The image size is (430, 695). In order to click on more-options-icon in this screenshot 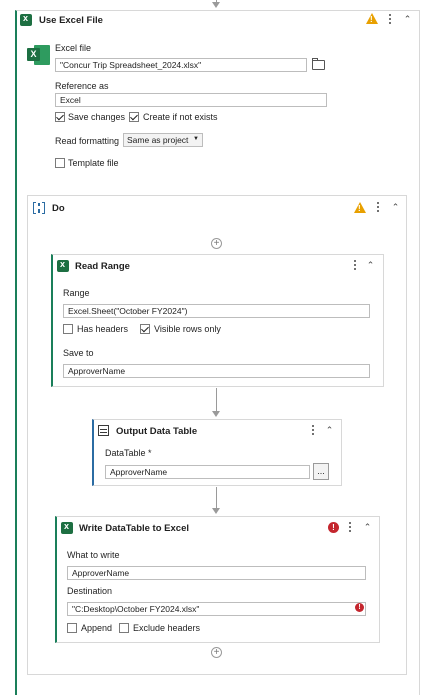, I will do `click(390, 19)`.